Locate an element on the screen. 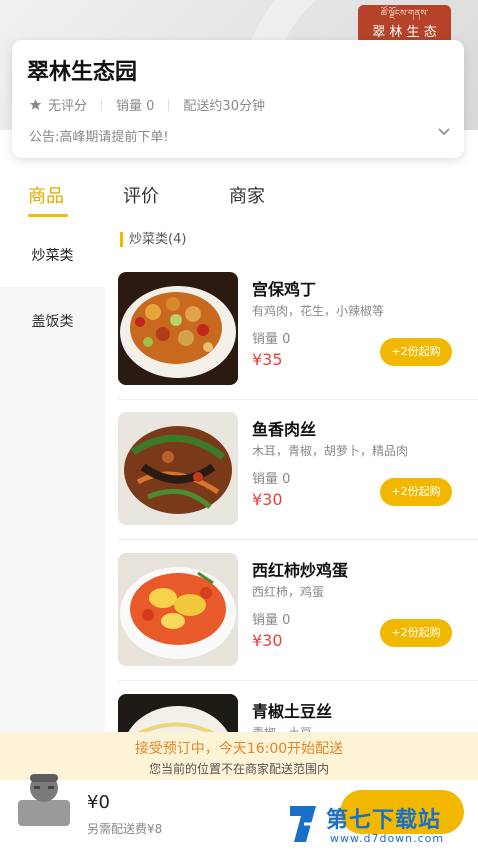 The image size is (478, 850). delivery-fee: 另需配送费¥8 is located at coordinates (125, 829).